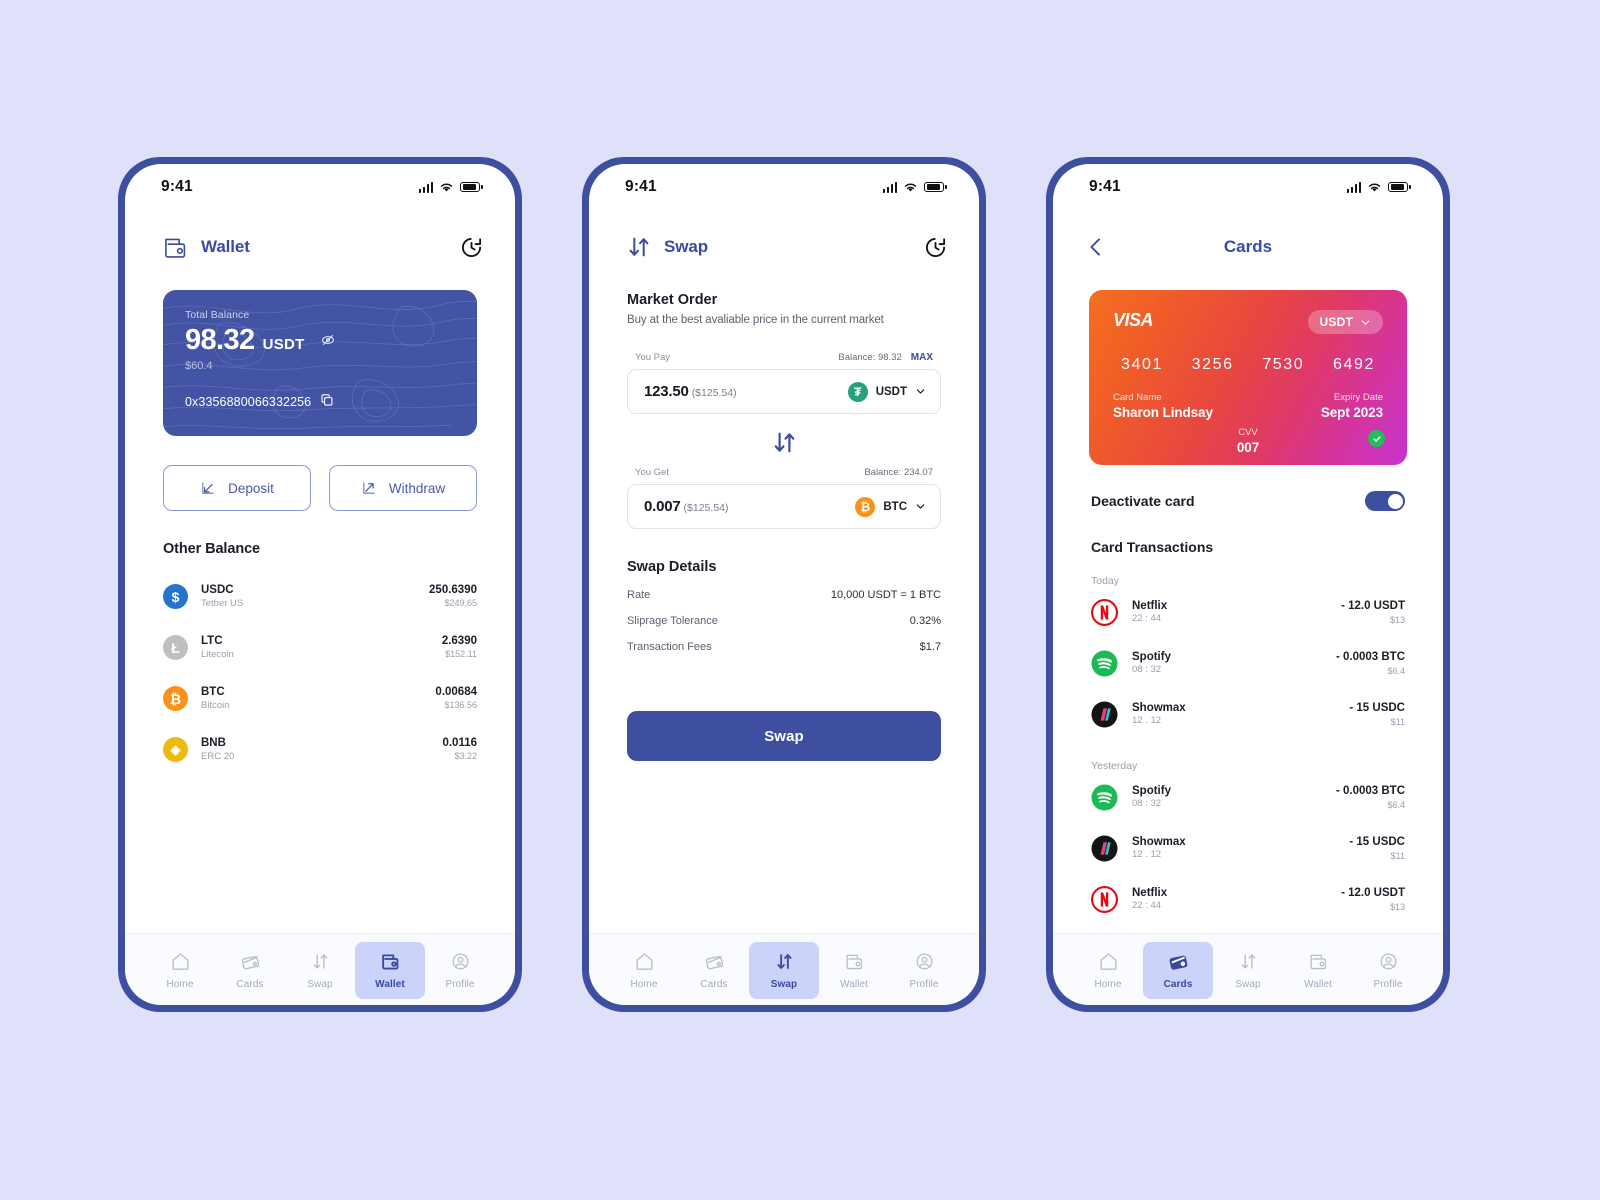 Image resolution: width=1600 pixels, height=1200 pixels. I want to click on transaction-meta: Netflix 22 : 44, so click(1236, 612).